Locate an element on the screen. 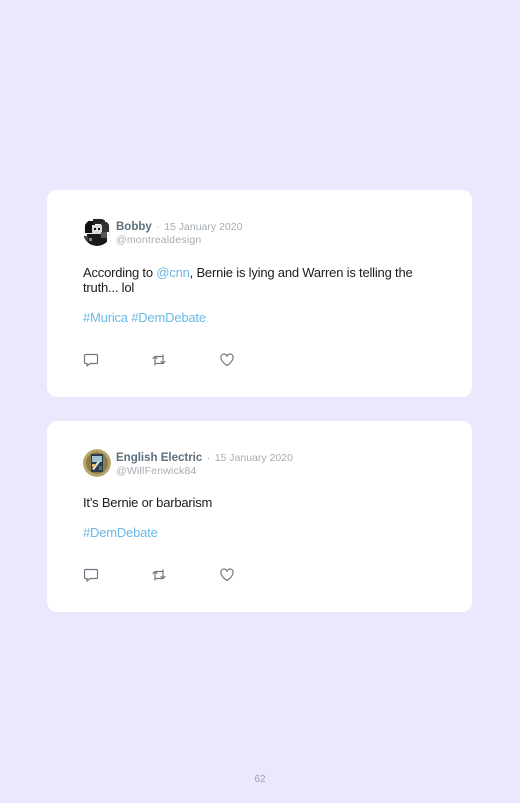 The height and width of the screenshot is (803, 520). page-number: 62 is located at coordinates (260, 779).